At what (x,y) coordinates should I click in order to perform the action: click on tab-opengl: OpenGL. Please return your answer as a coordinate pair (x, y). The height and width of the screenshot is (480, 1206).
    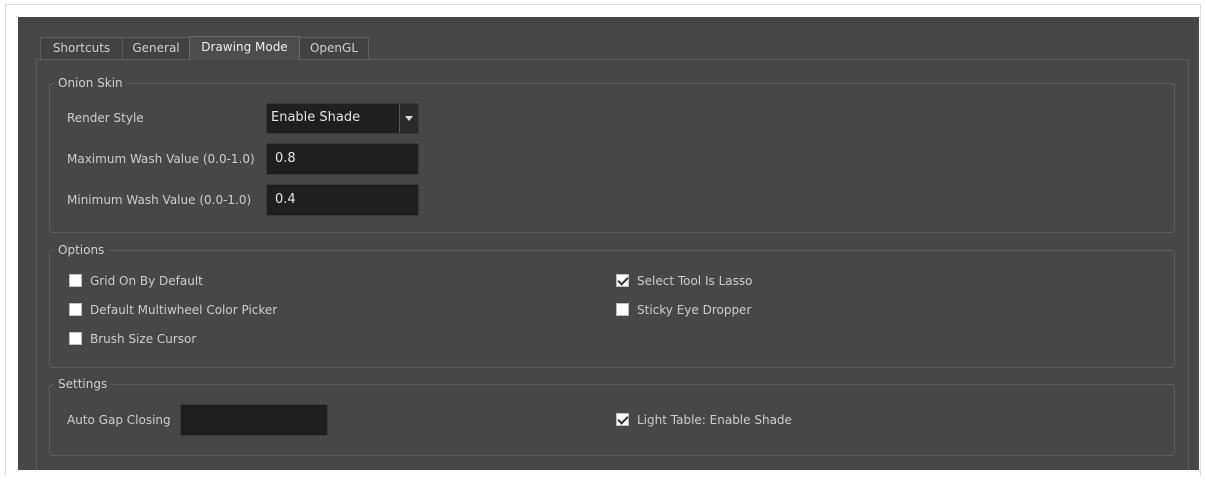
    Looking at the image, I should click on (334, 48).